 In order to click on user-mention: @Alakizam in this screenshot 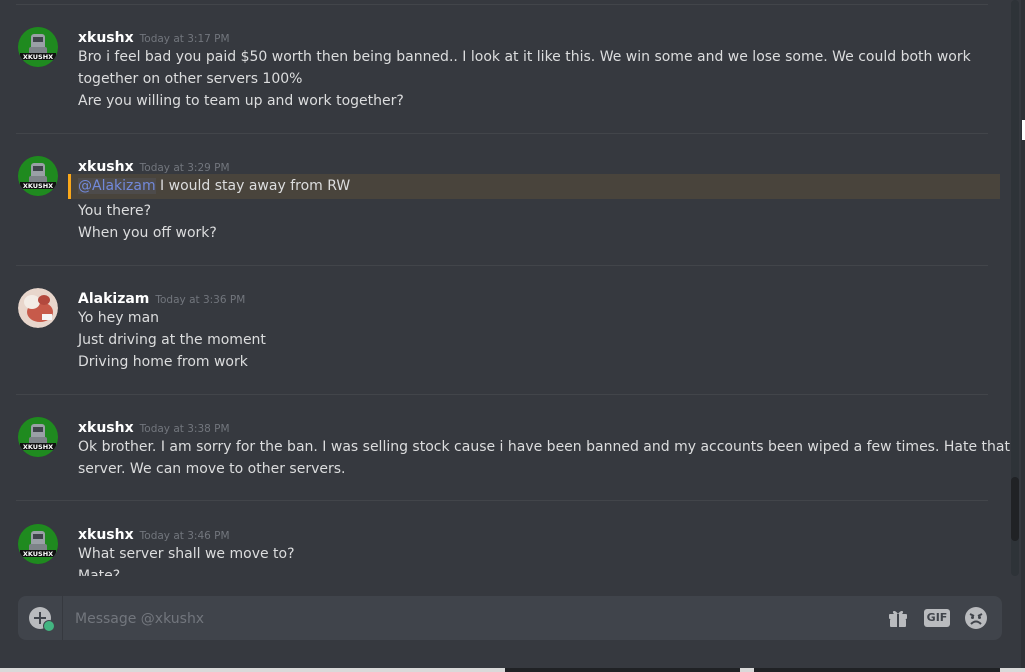, I will do `click(117, 186)`.